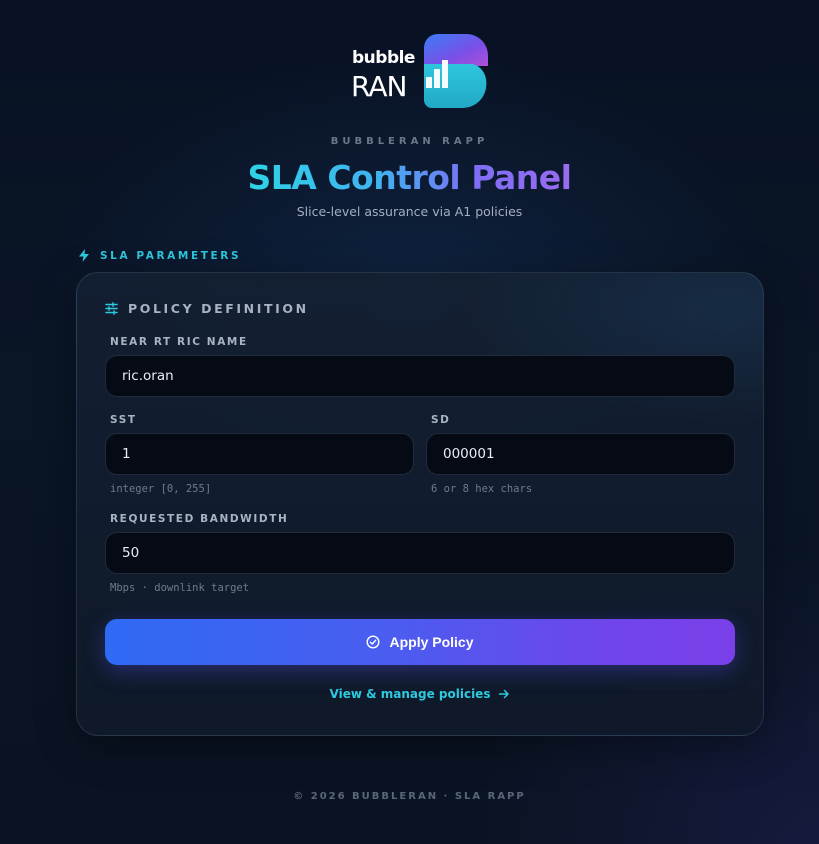 This screenshot has width=819, height=844. I want to click on apply-policy-label: Apply Policy, so click(431, 642).